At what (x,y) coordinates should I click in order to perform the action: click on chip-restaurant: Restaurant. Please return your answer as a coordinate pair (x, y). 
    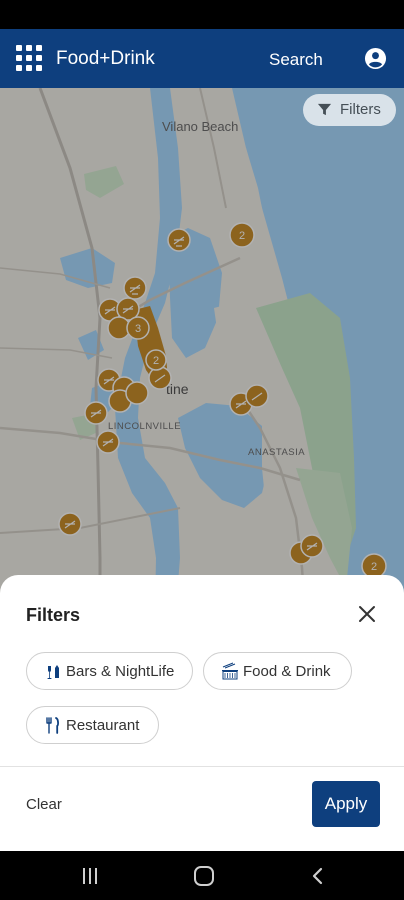
    Looking at the image, I should click on (92, 725).